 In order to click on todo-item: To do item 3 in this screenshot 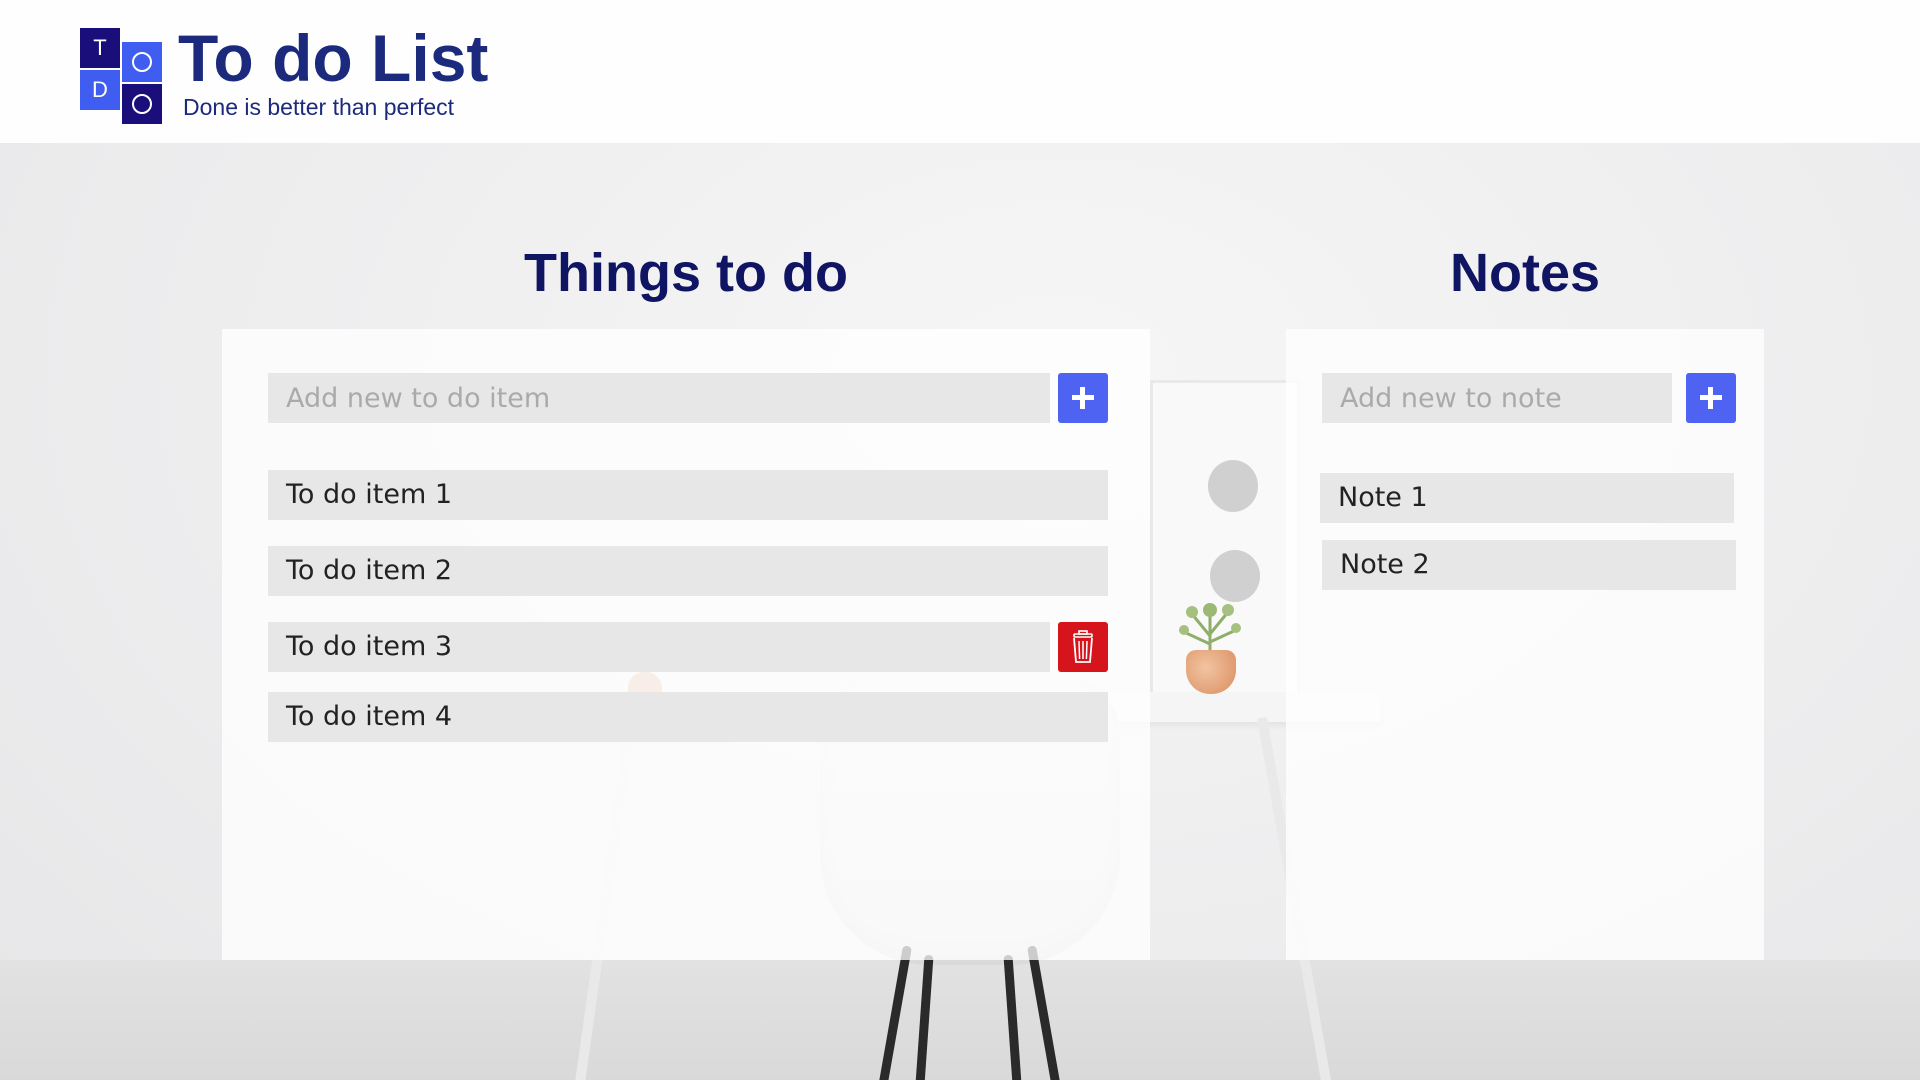, I will do `click(659, 647)`.